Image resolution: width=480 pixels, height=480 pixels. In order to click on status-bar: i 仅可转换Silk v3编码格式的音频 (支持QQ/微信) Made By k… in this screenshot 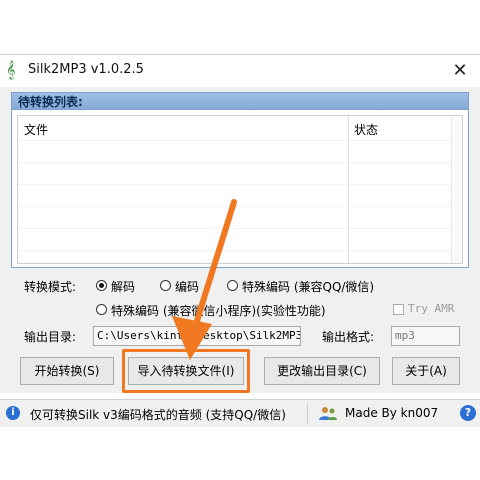, I will do `click(240, 413)`.